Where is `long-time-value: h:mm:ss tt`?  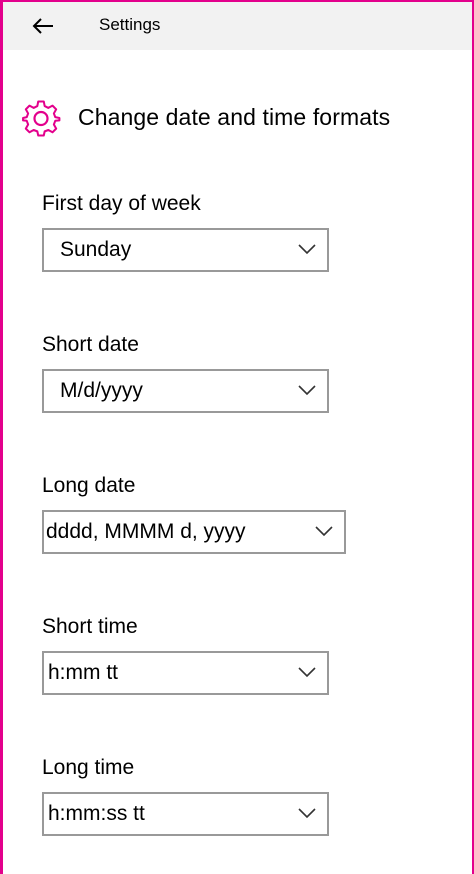
long-time-value: h:mm:ss tt is located at coordinates (96, 813).